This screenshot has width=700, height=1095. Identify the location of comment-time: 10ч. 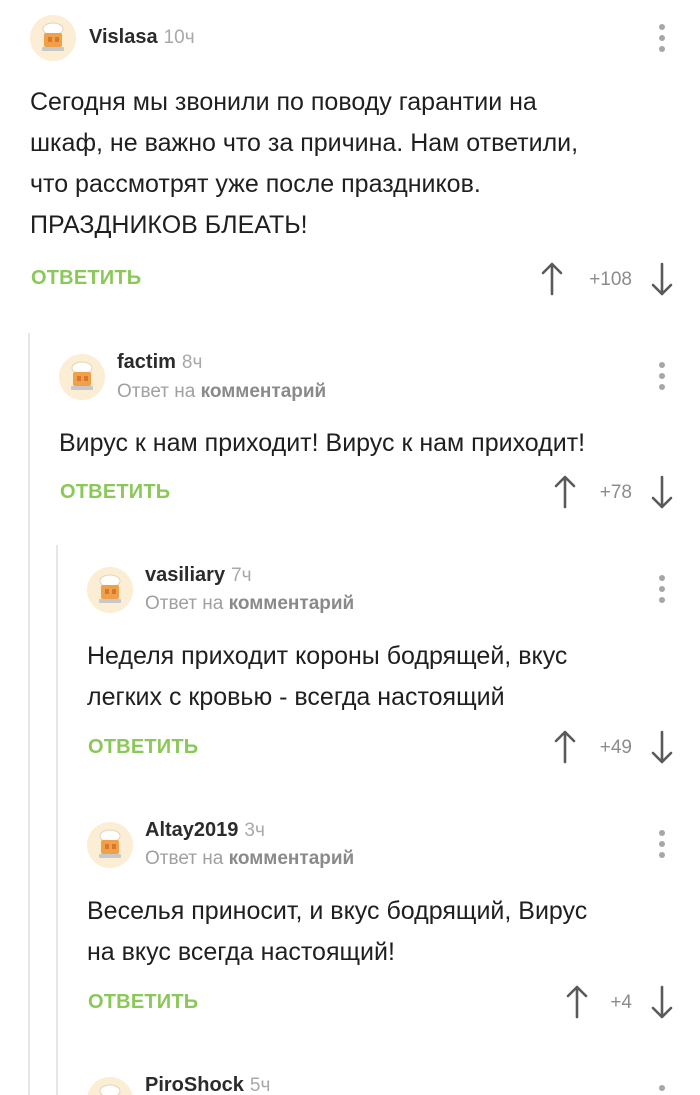
(179, 37).